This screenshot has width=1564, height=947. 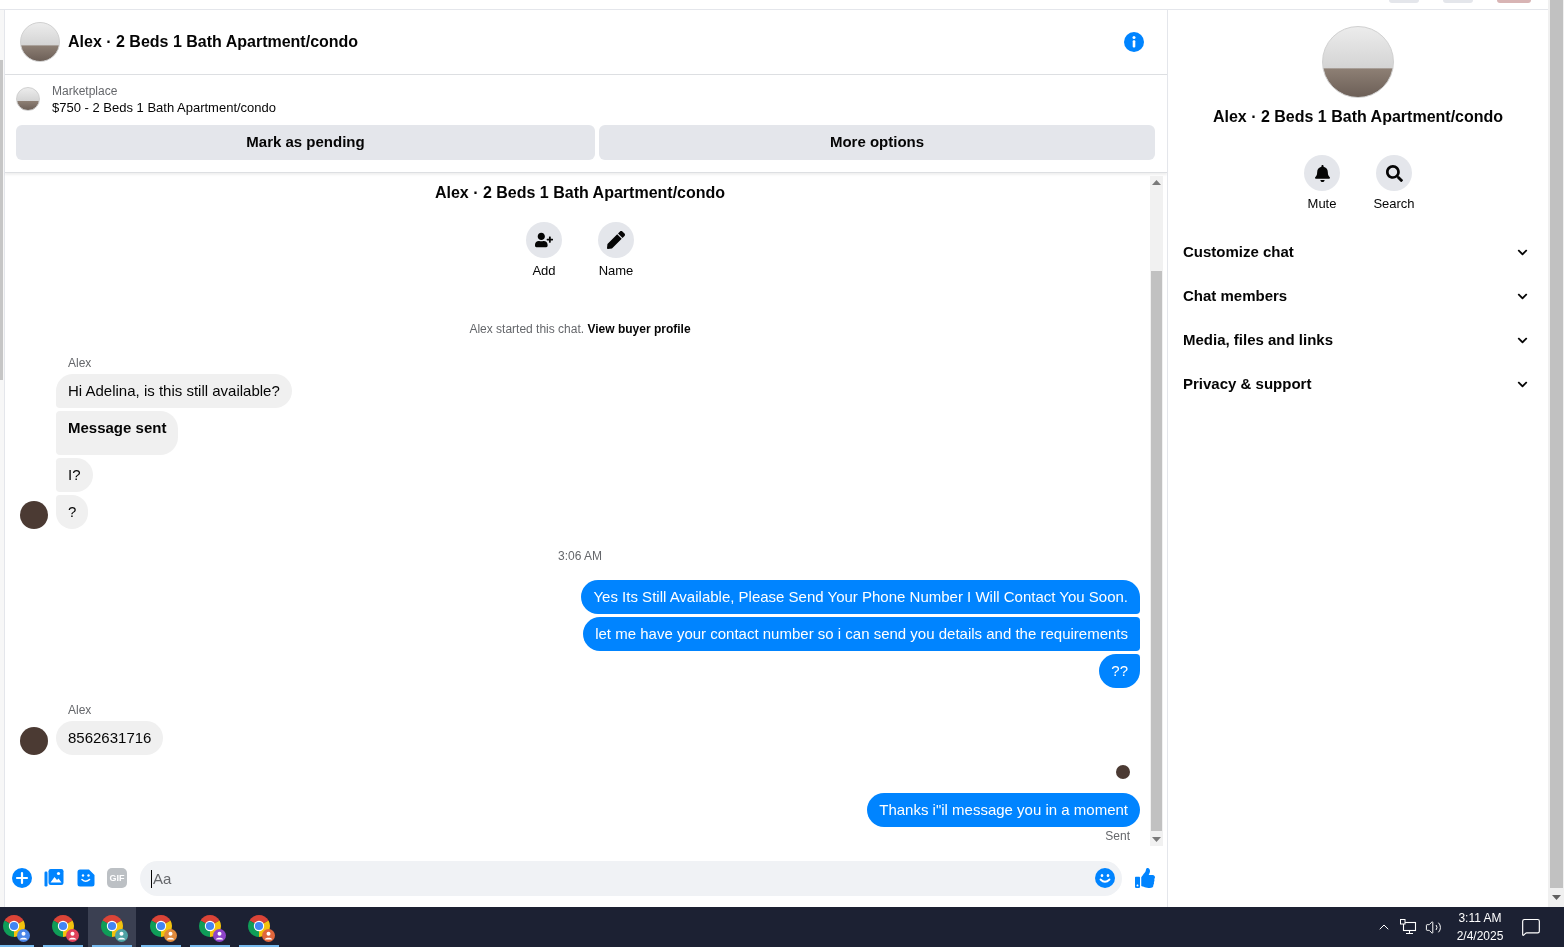 I want to click on listing-action-button: Mark as pending, so click(x=305, y=142).